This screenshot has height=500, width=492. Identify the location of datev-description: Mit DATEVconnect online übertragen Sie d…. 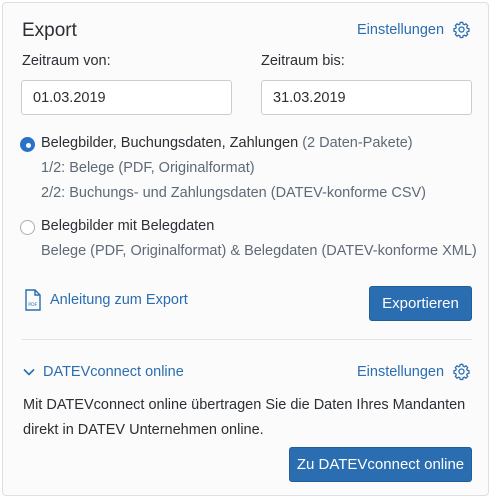
(244, 417).